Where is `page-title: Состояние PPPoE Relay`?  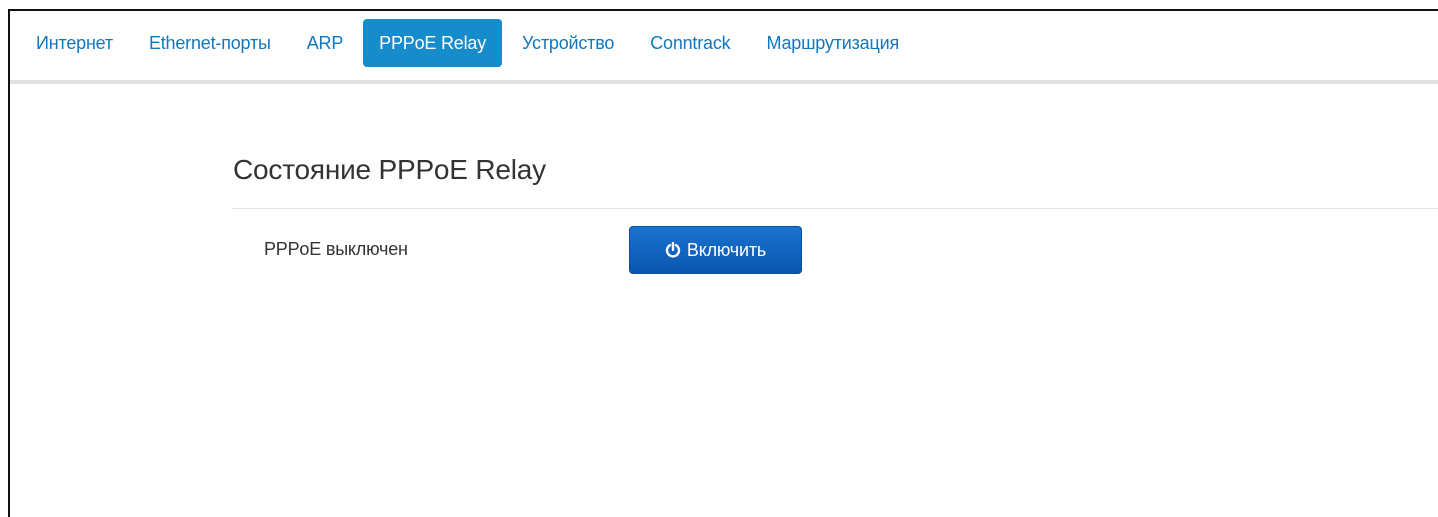 page-title: Состояние PPPoE Relay is located at coordinates (389, 169).